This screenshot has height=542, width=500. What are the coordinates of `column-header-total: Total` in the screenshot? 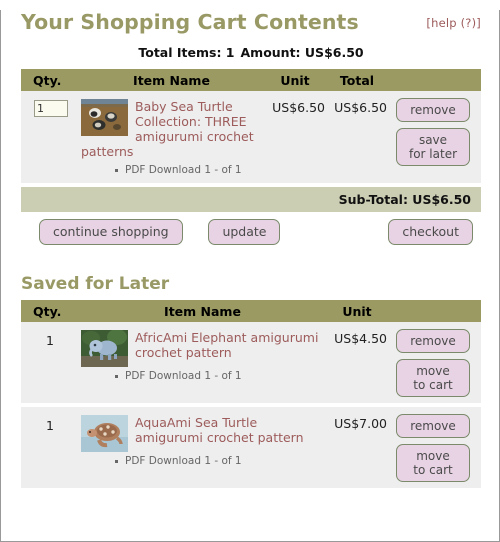 It's located at (357, 80).